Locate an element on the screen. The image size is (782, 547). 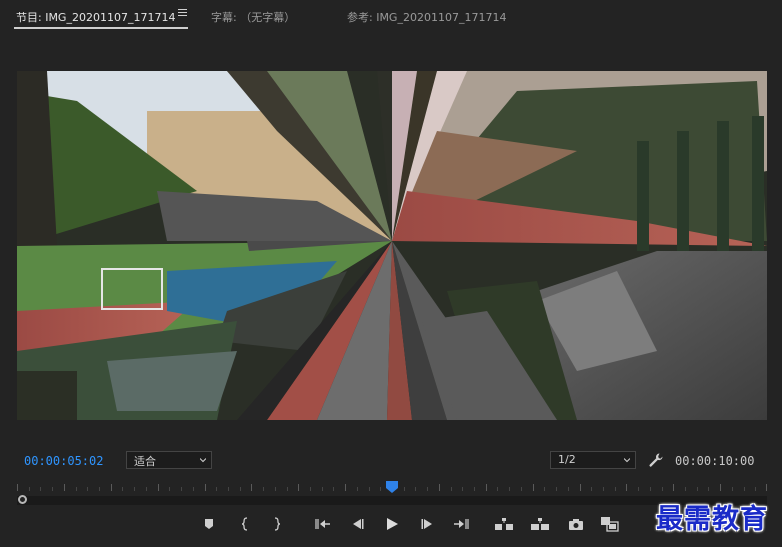
playback-resolution-value: 1/2 is located at coordinates (567, 459).